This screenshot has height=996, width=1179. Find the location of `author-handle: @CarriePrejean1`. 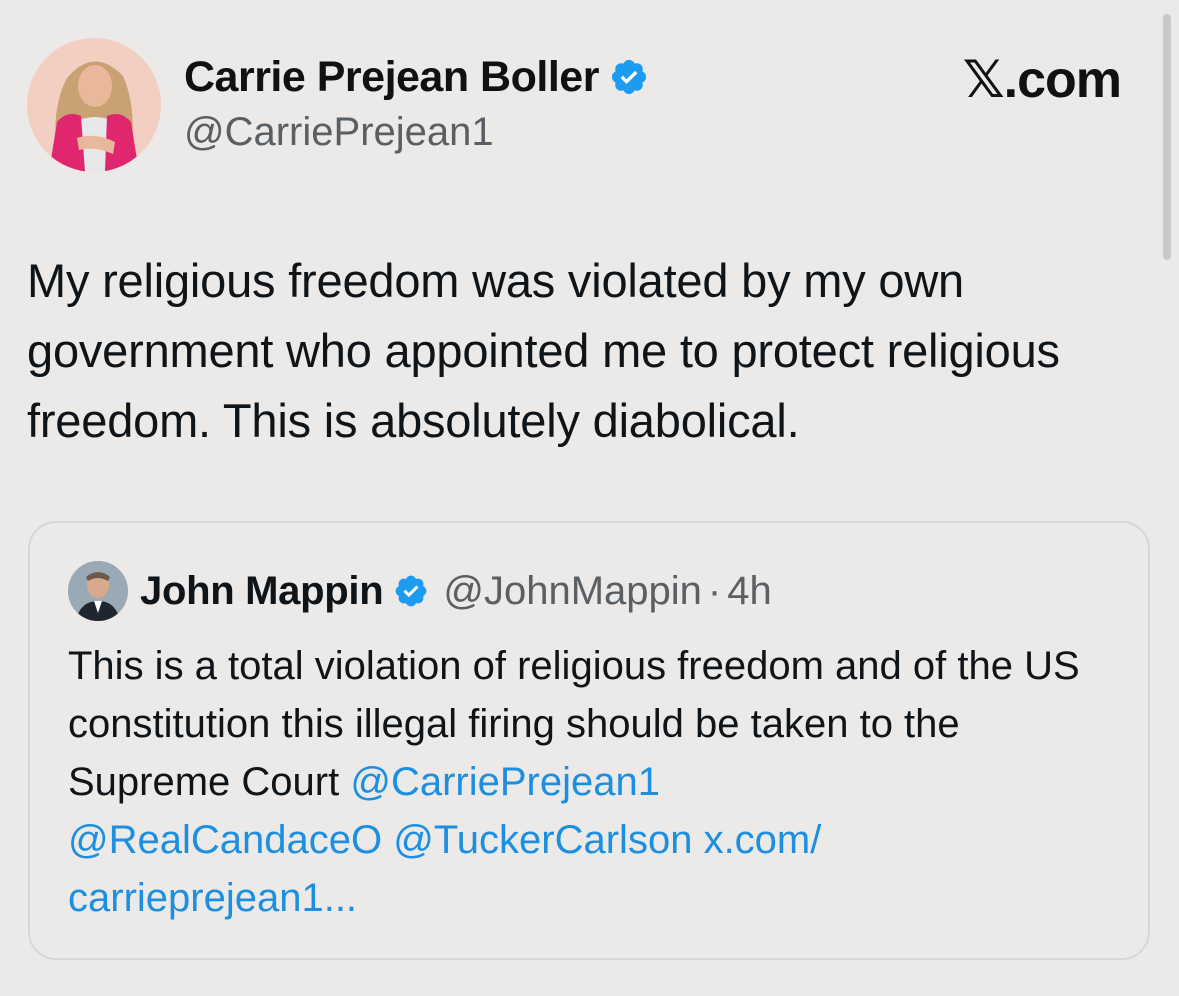

author-handle: @CarriePrejean1 is located at coordinates (339, 132).